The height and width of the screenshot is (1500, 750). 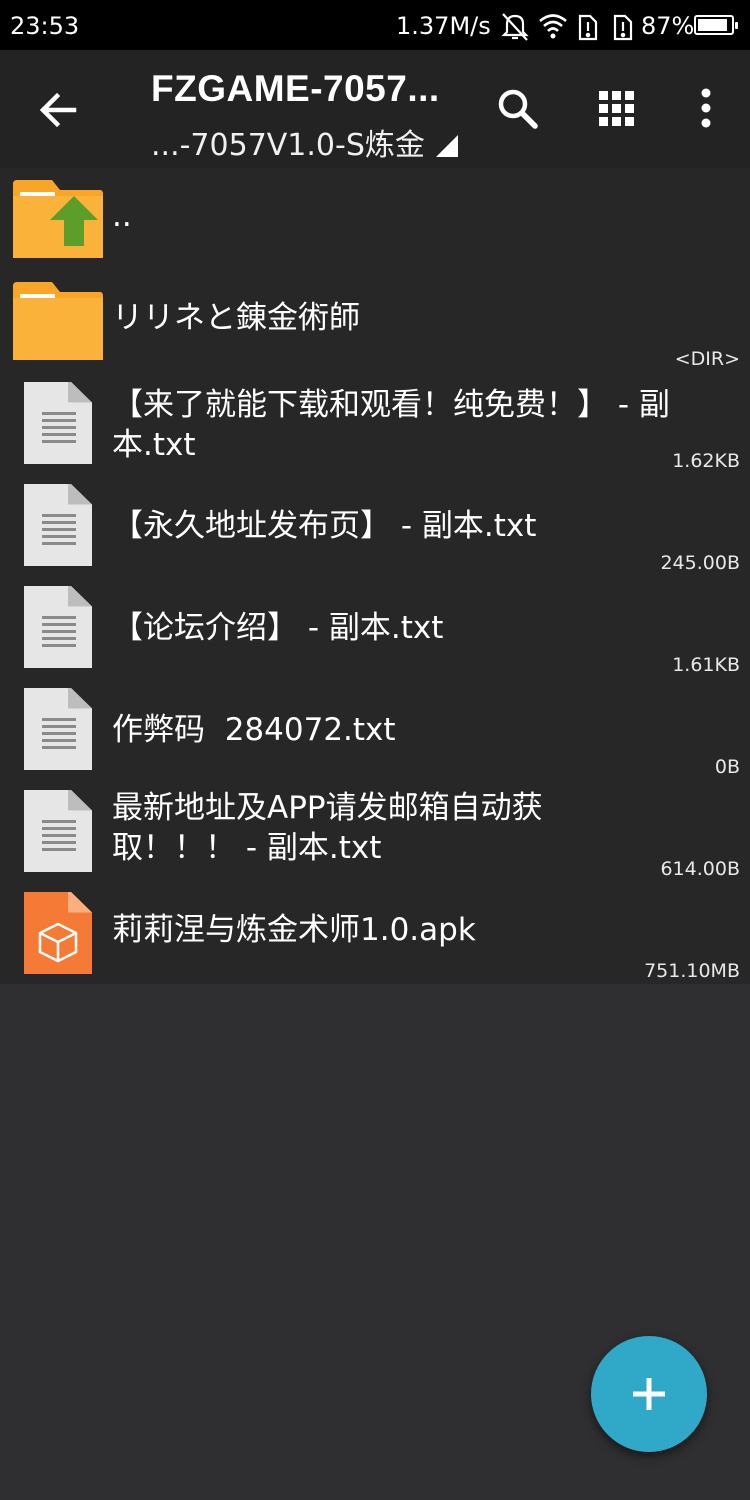 What do you see at coordinates (617, 109) in the screenshot?
I see `grid-view-icon` at bounding box center [617, 109].